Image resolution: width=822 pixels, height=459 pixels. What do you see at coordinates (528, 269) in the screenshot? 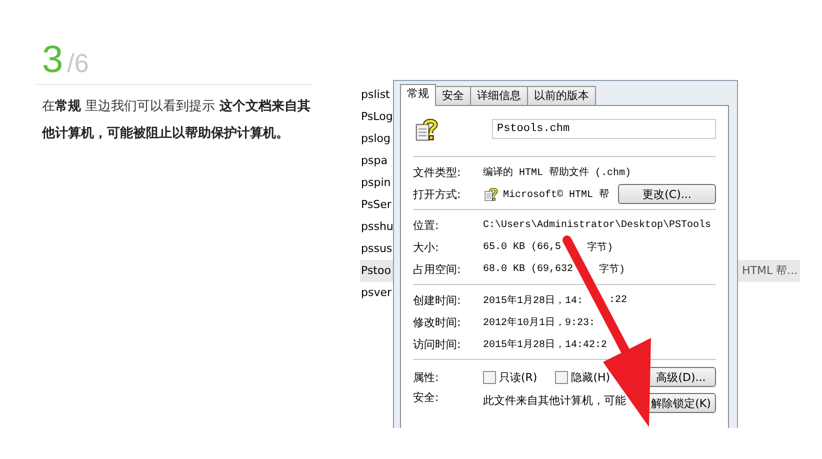
I see `property-value: 68.0 KB (69,632` at bounding box center [528, 269].